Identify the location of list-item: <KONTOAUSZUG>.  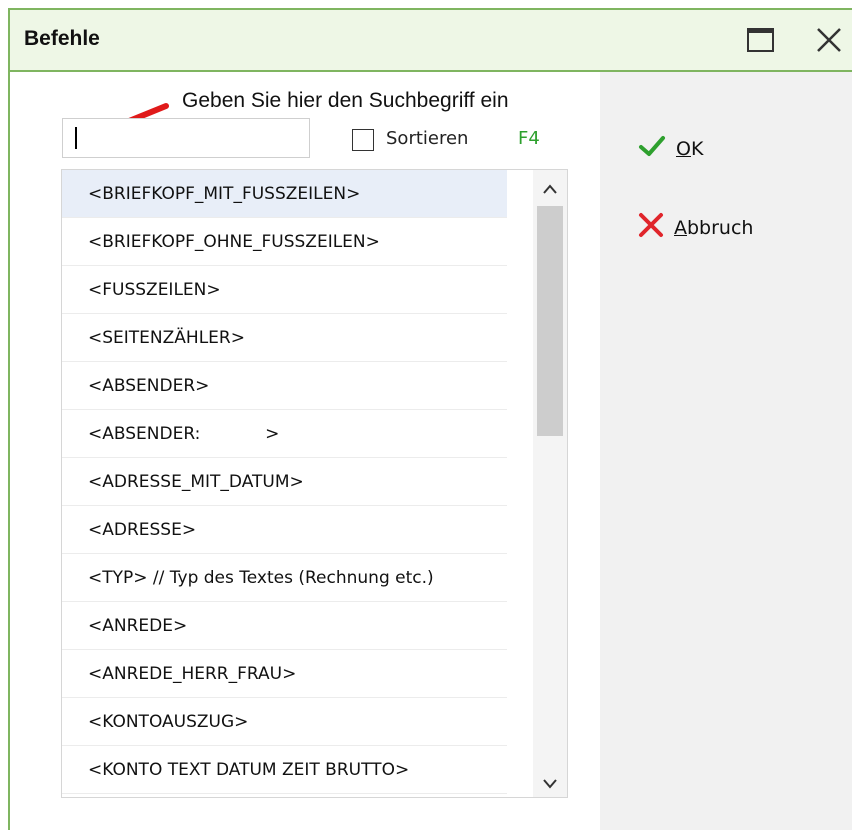
(284, 722).